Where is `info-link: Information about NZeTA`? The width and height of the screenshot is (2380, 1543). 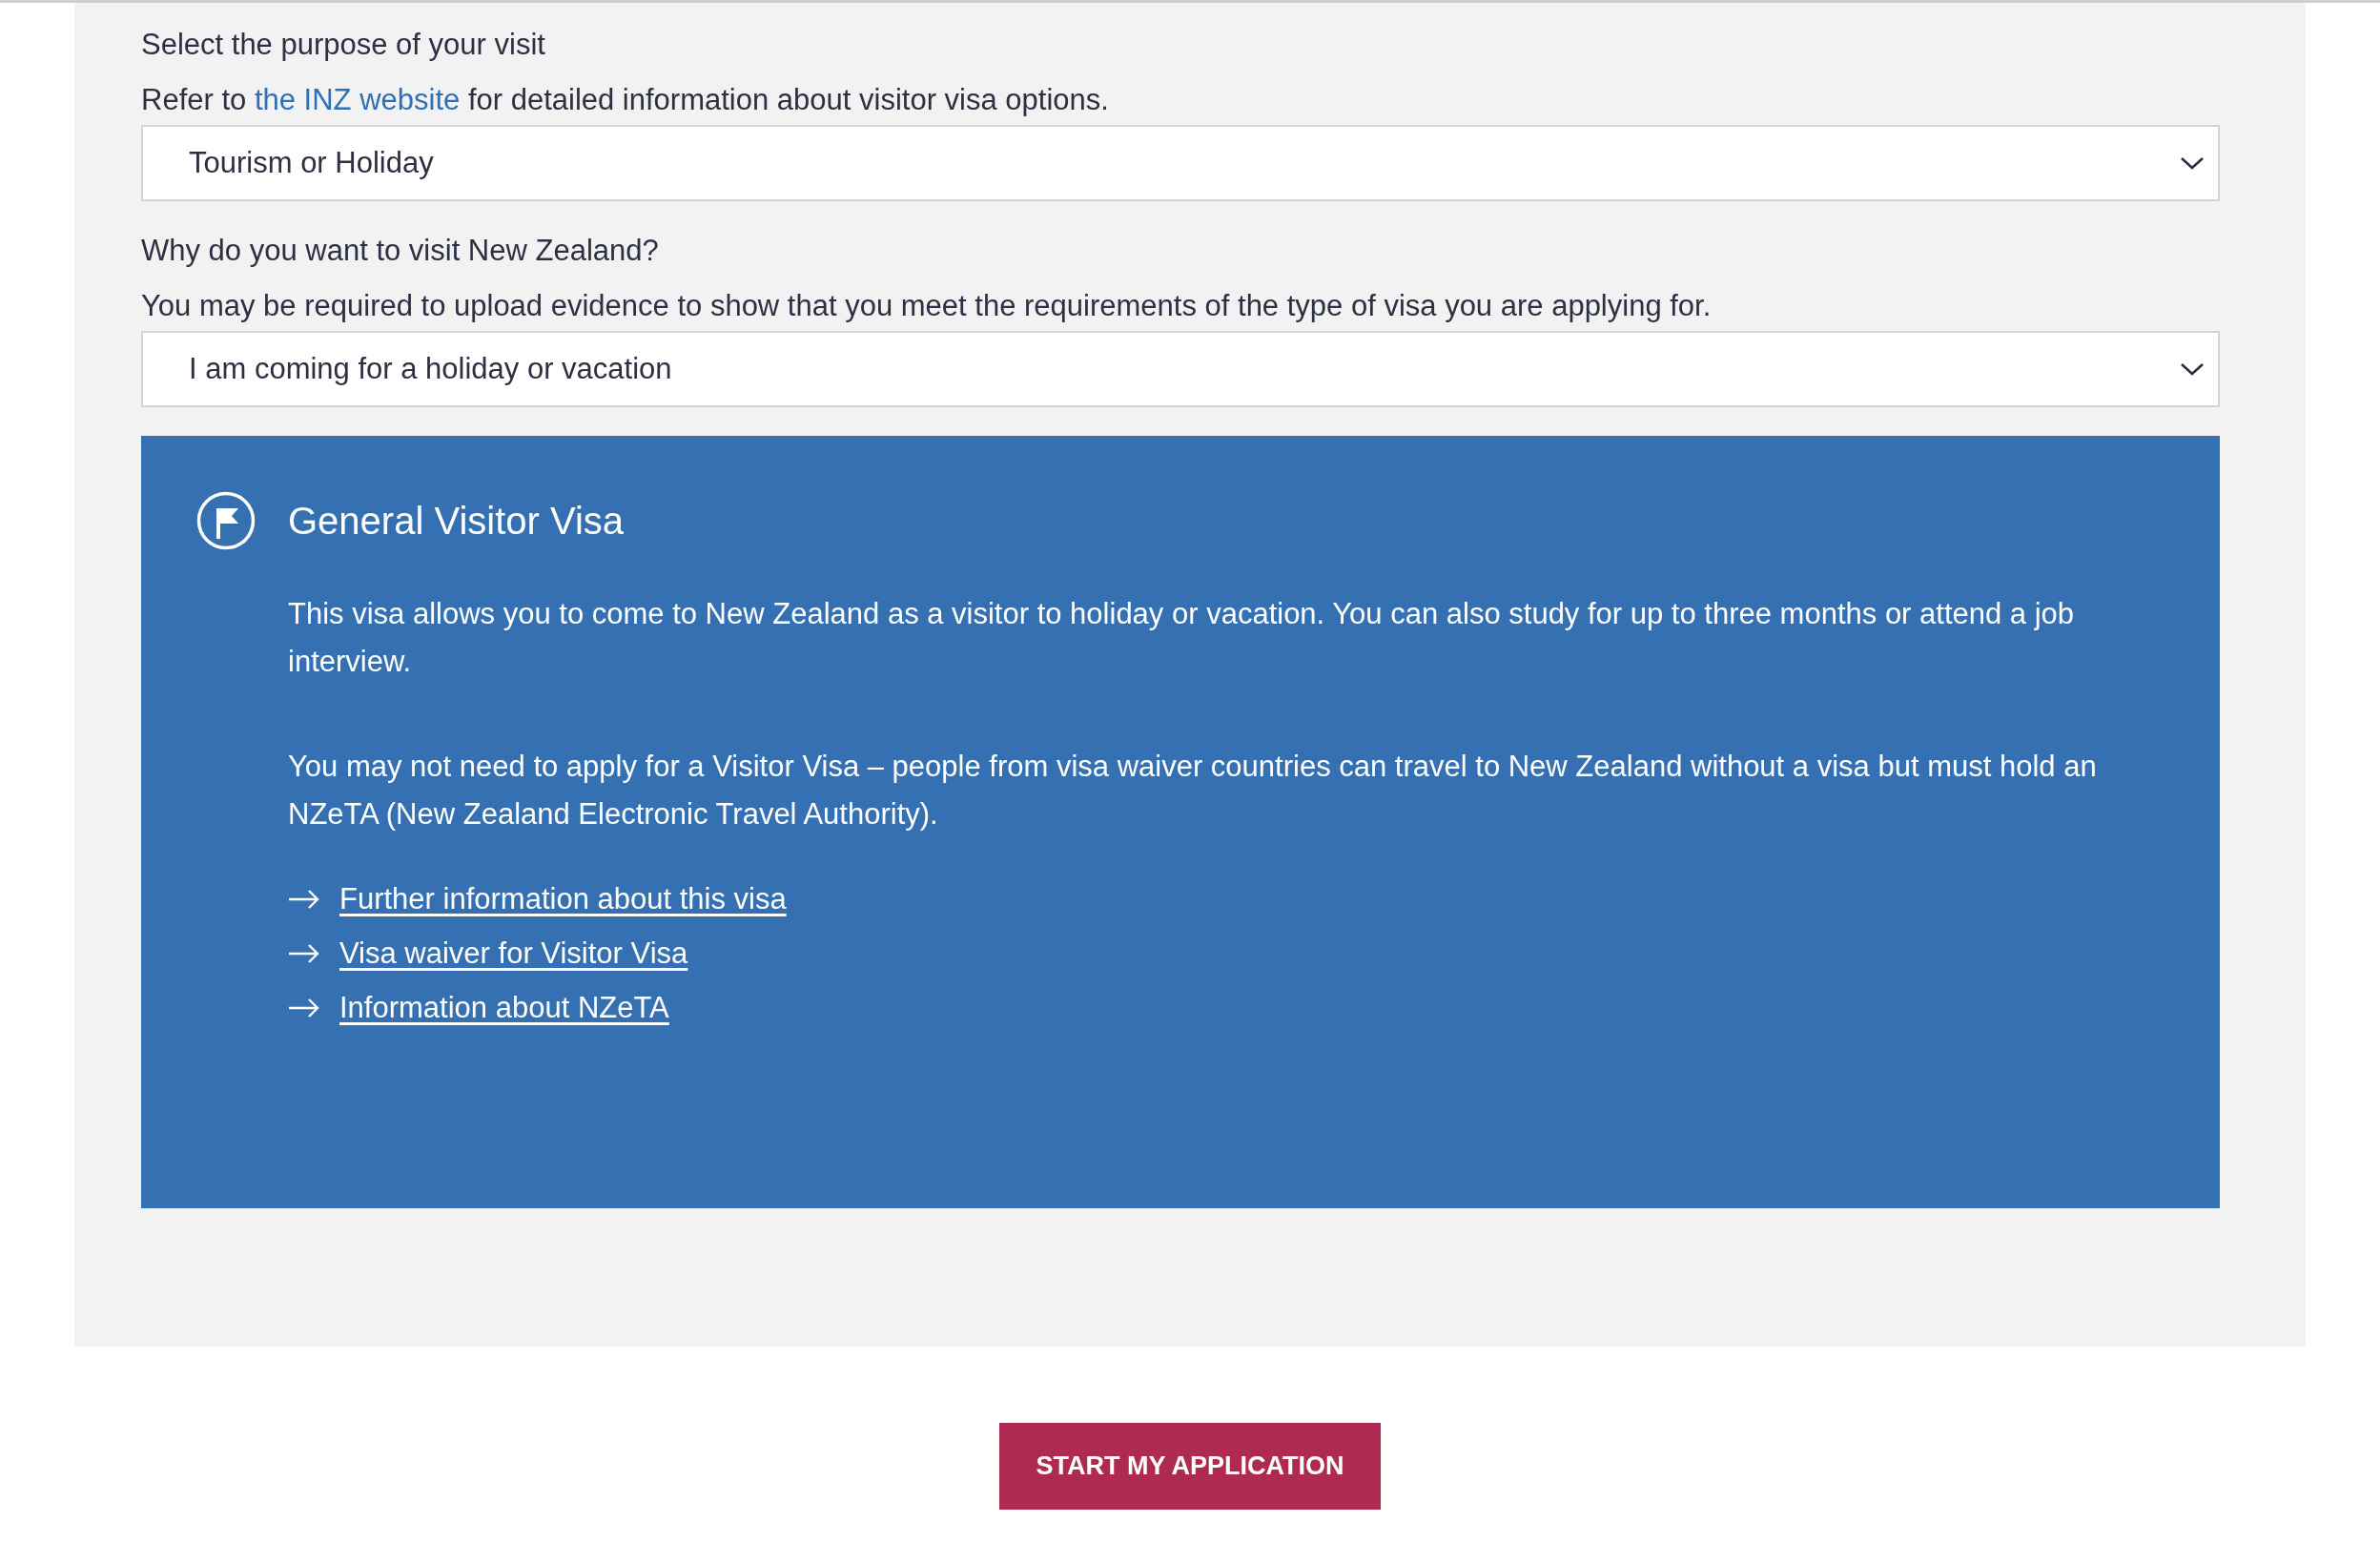
info-link: Information about NZeTA is located at coordinates (504, 1008).